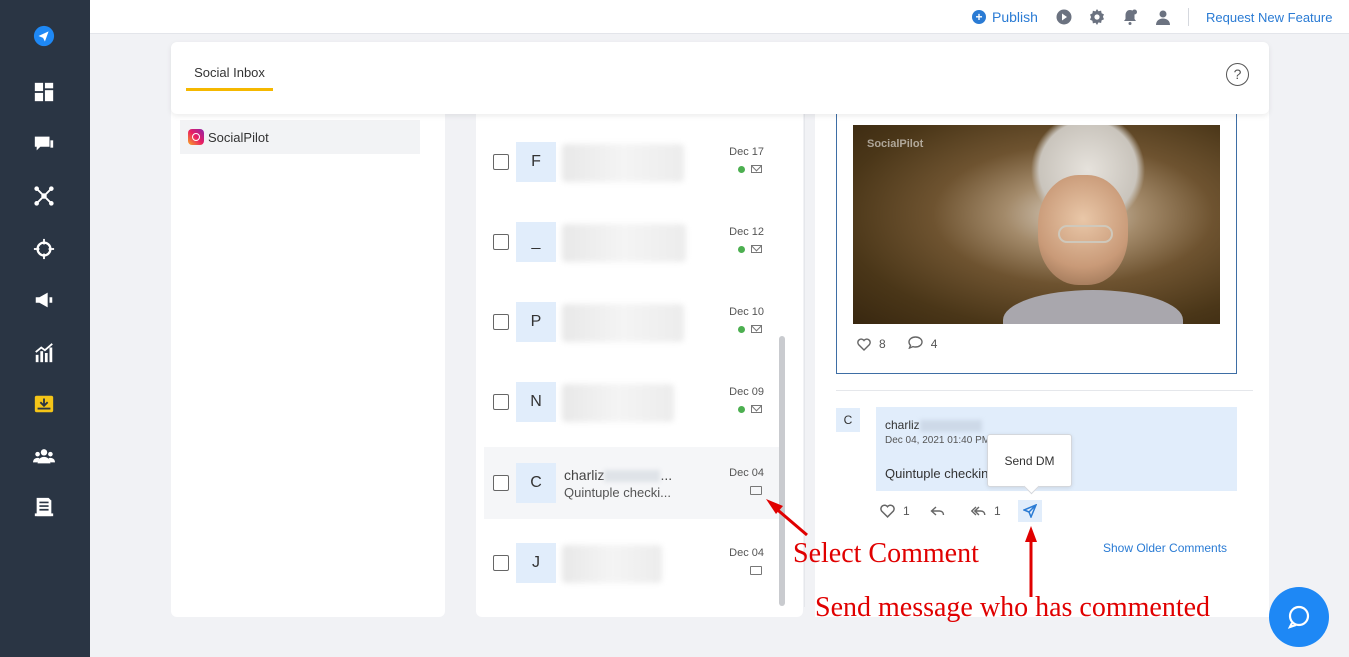 The width and height of the screenshot is (1349, 657). What do you see at coordinates (1029, 460) in the screenshot?
I see `send-dm-tooltip: Send DM` at bounding box center [1029, 460].